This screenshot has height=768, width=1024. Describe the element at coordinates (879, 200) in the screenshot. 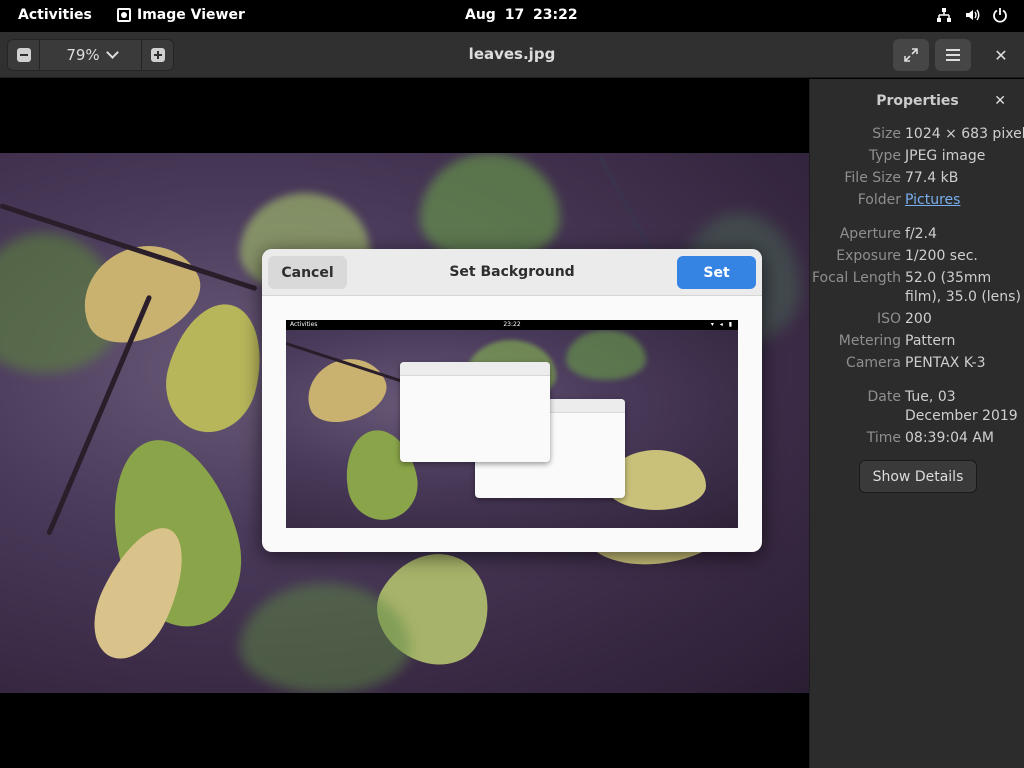

I see `property-key: Folder` at that location.